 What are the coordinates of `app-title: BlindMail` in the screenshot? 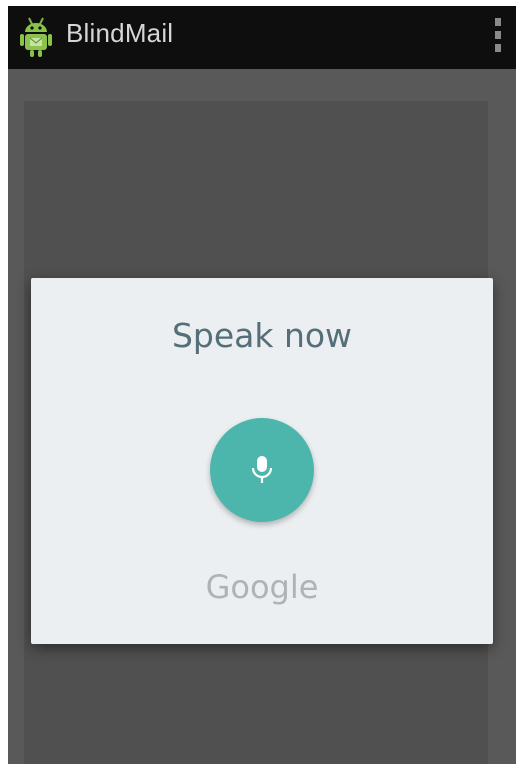 It's located at (120, 33).